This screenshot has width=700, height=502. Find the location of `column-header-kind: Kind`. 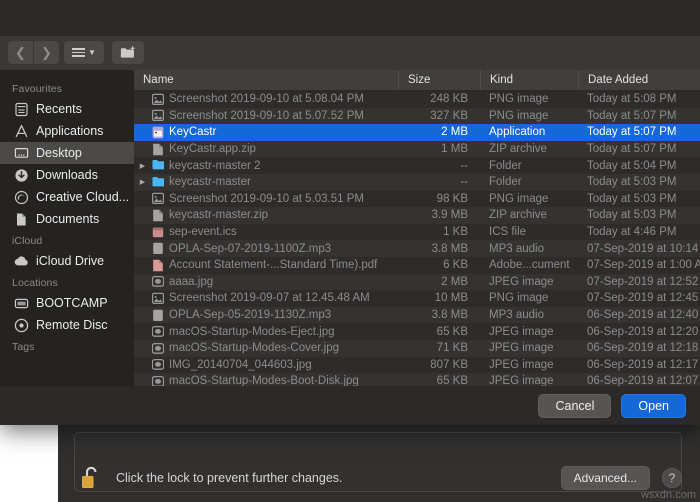

column-header-kind: Kind is located at coordinates (529, 80).